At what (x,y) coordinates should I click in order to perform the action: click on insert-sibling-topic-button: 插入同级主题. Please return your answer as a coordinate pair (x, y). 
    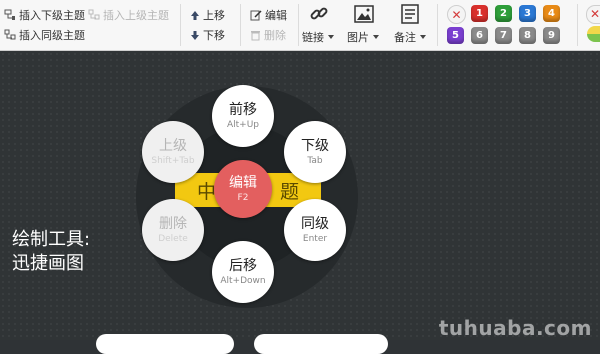
    Looking at the image, I should click on (44, 35).